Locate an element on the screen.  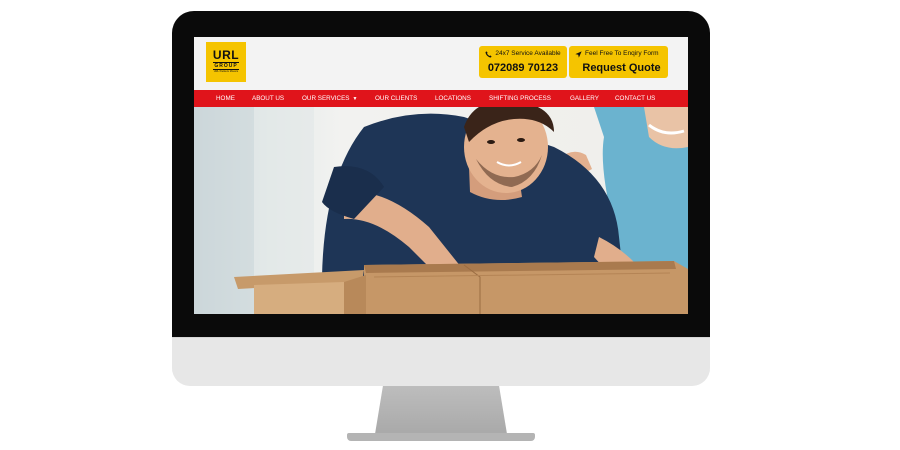
phone-number: 072089 70123 is located at coordinates (523, 68).